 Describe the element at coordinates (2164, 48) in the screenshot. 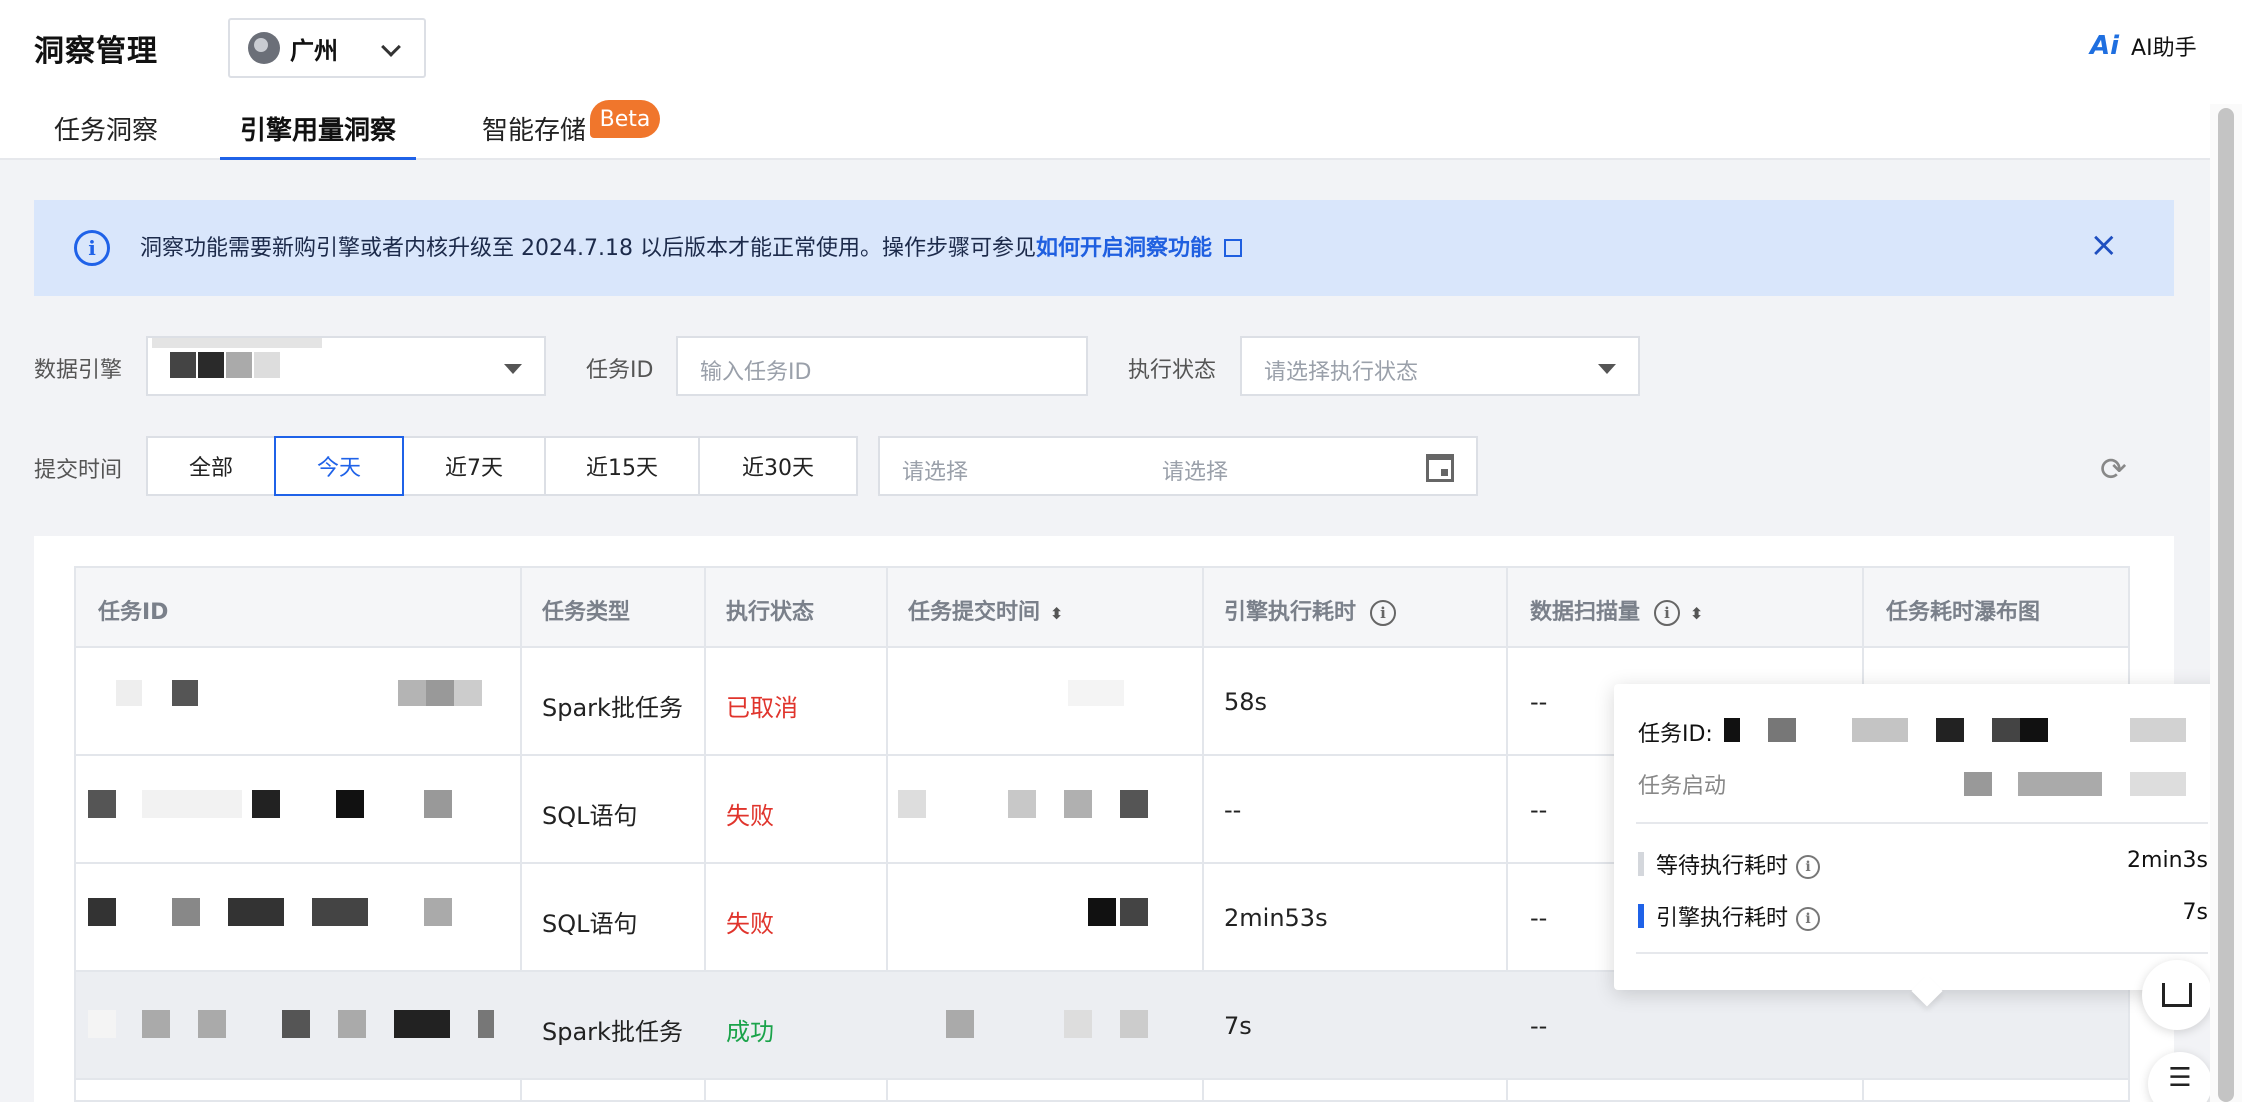

I see `ai-assistant-label: AI助手` at that location.